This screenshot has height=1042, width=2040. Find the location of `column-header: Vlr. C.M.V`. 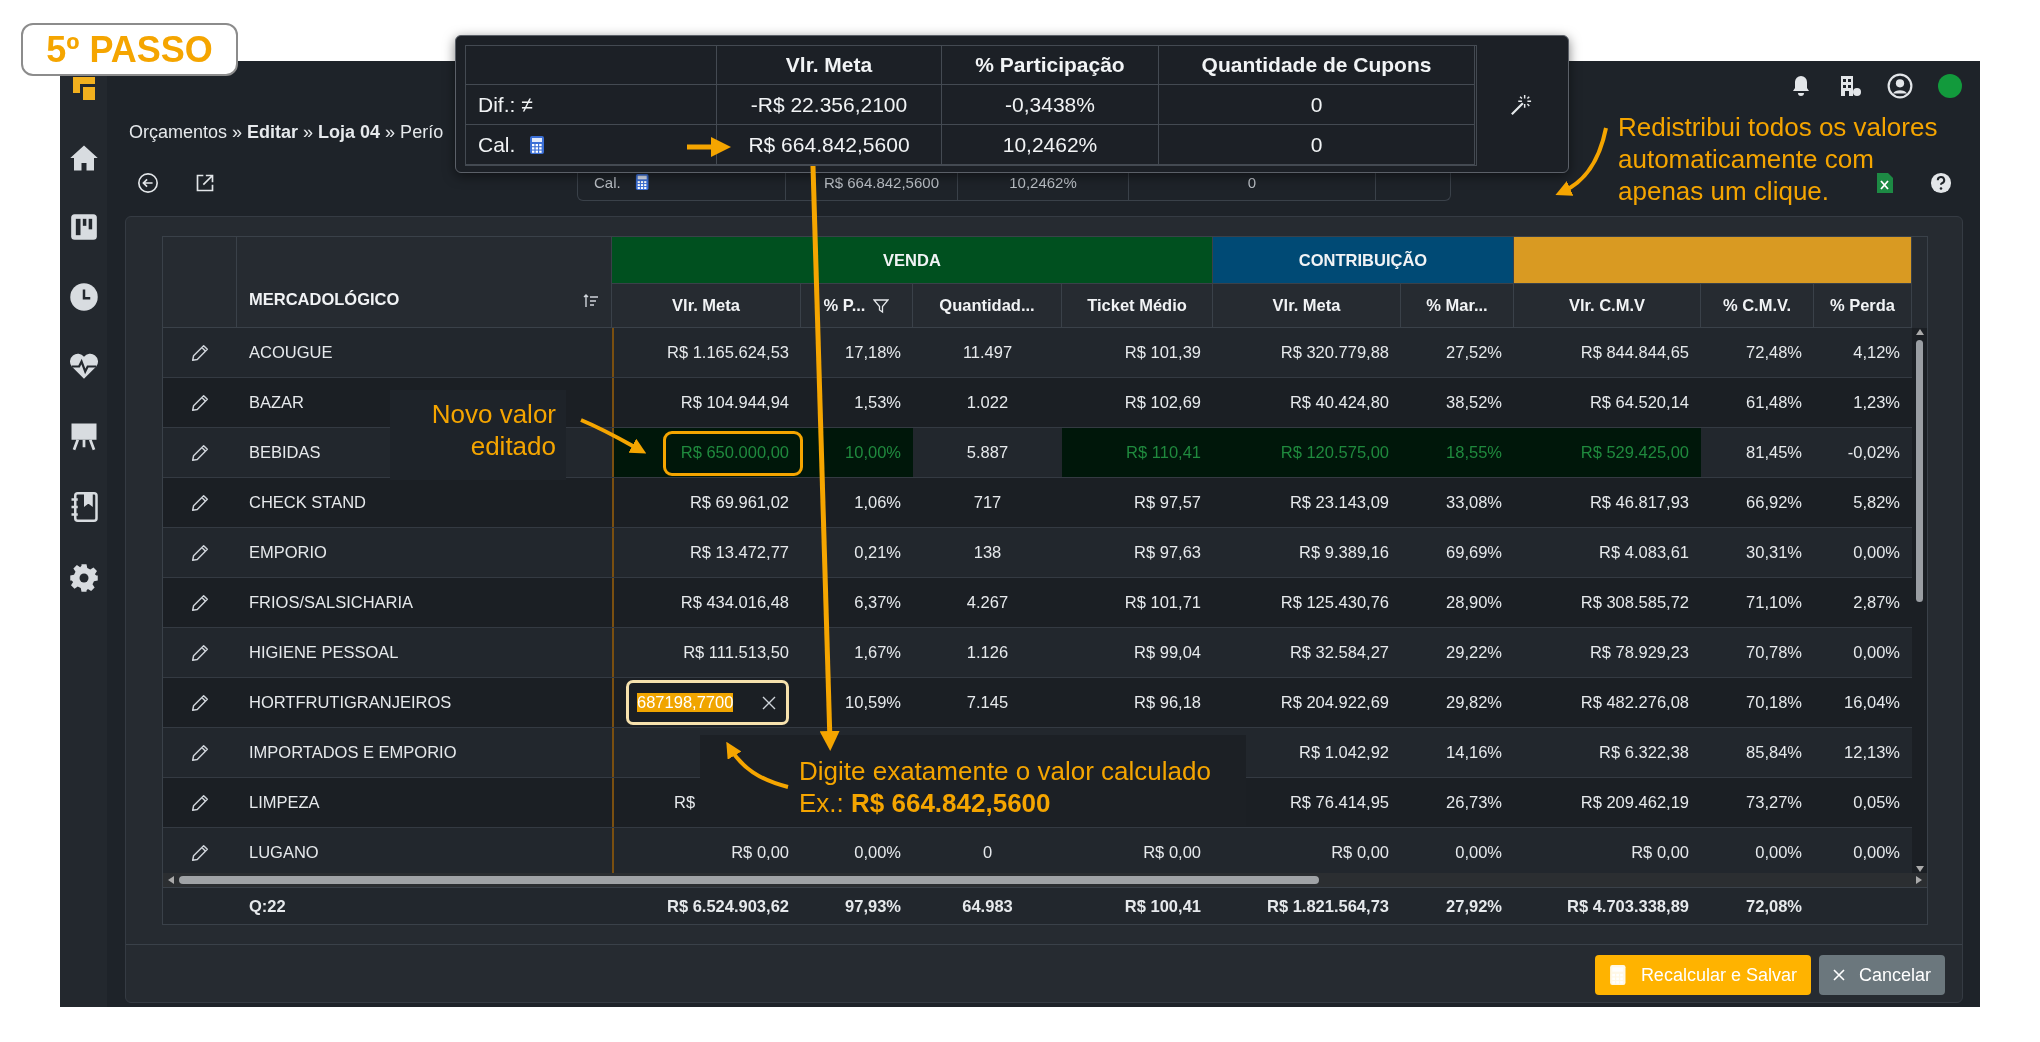

column-header: Vlr. C.M.V is located at coordinates (1607, 305).